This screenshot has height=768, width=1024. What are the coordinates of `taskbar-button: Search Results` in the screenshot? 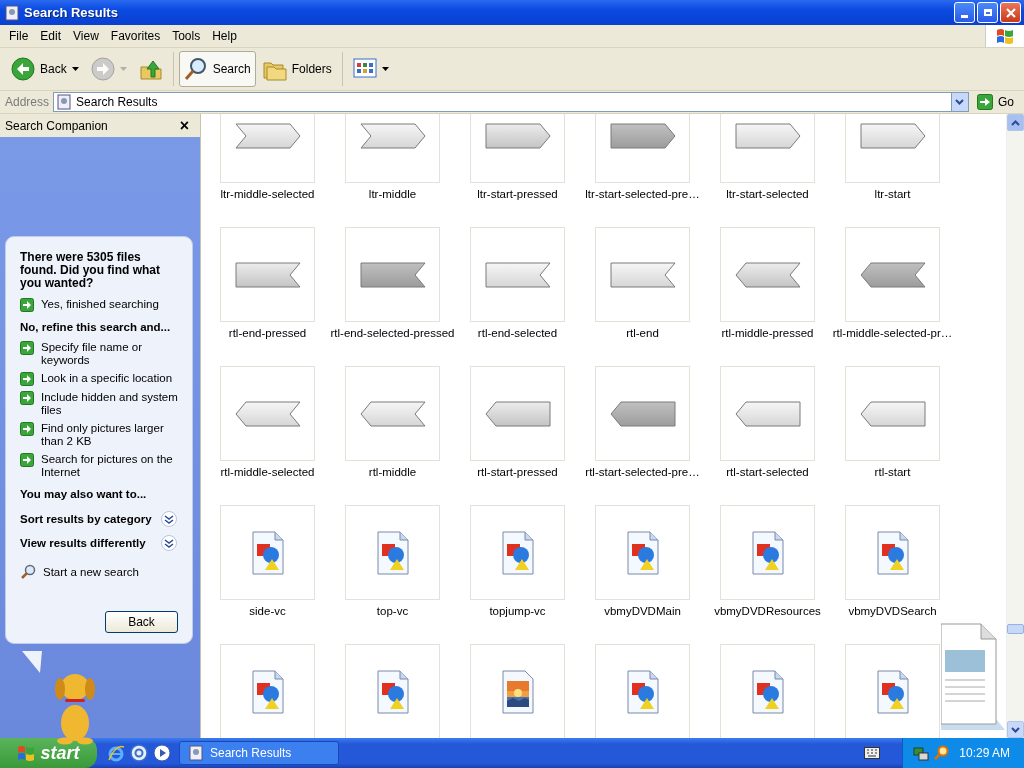 It's located at (259, 753).